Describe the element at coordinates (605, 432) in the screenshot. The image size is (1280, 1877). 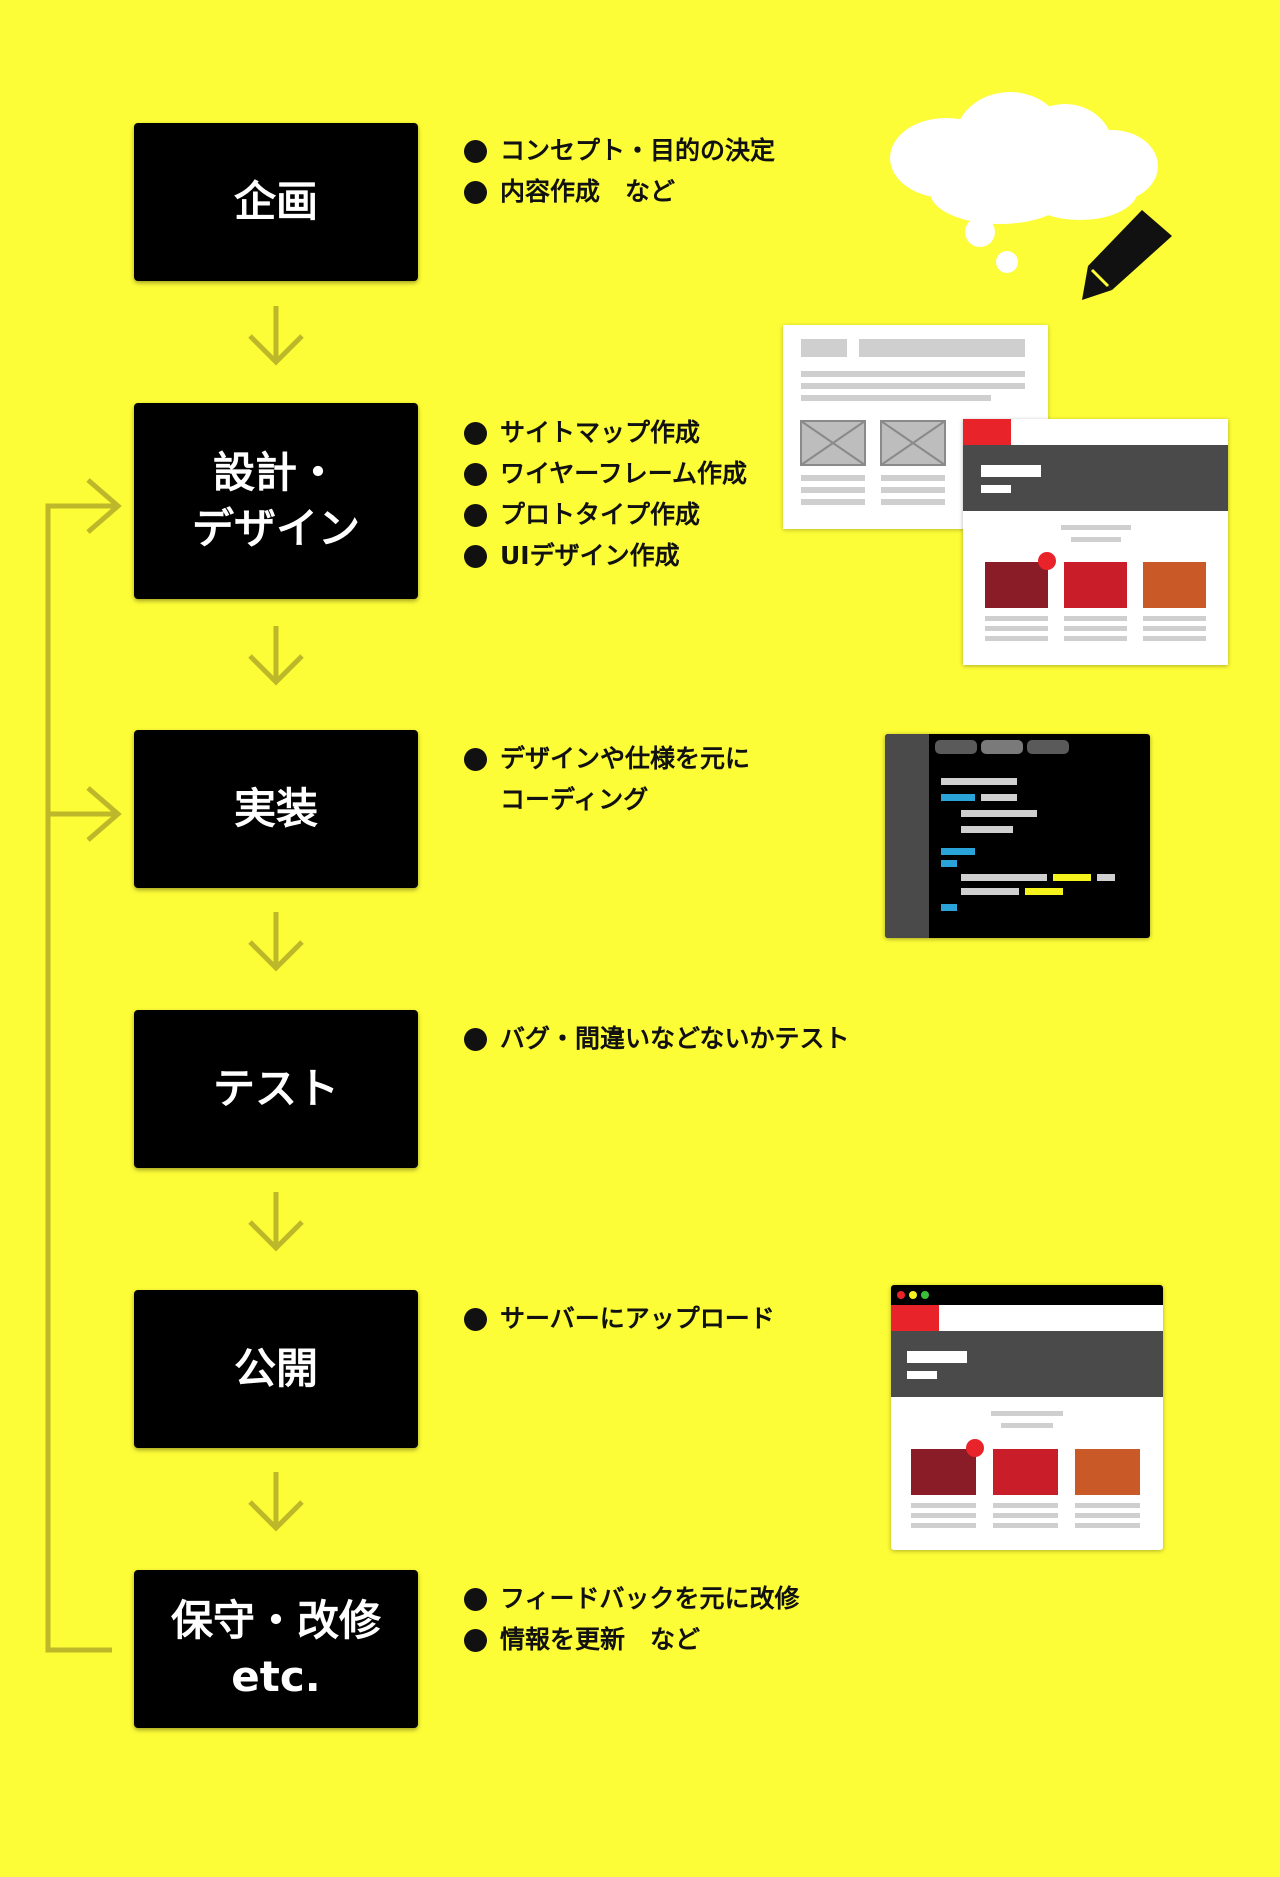
I see `bullet-item: サイトマップ作成` at that location.